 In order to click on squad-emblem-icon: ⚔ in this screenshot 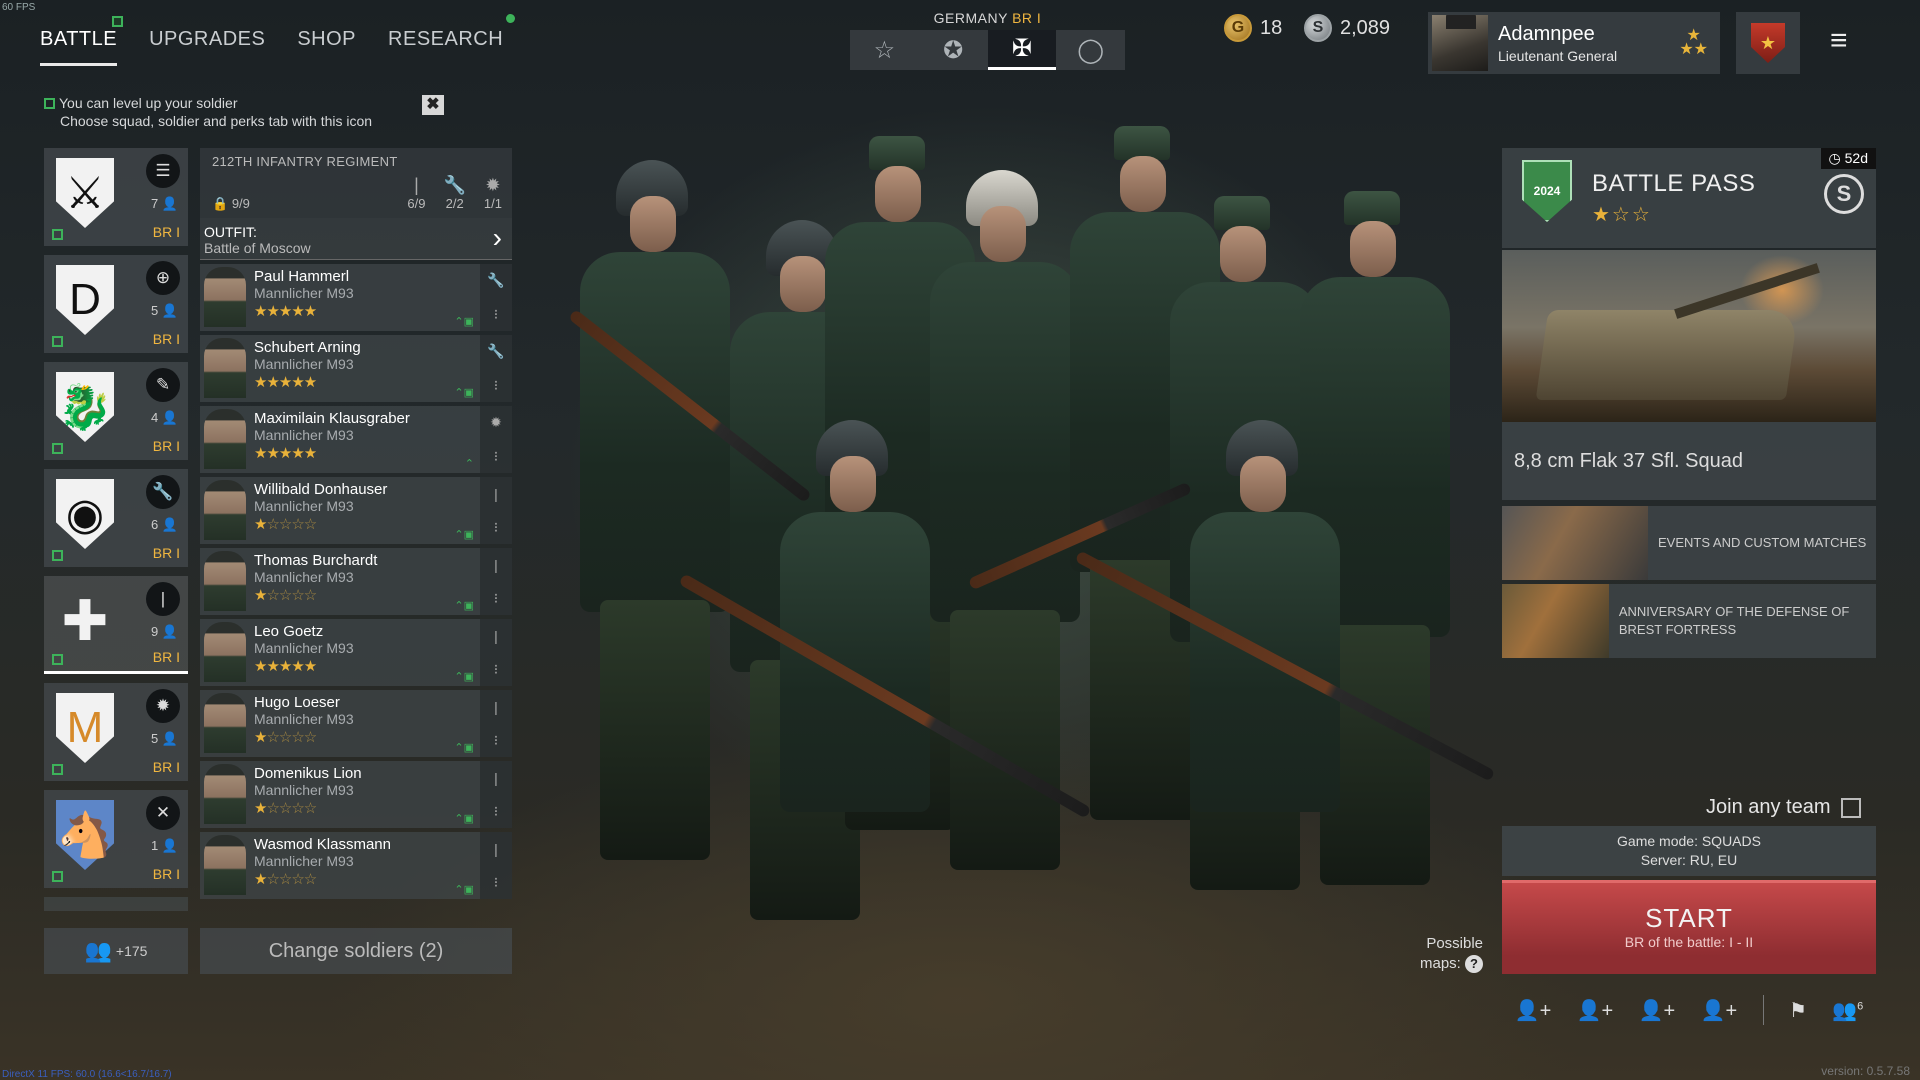, I will do `click(85, 193)`.